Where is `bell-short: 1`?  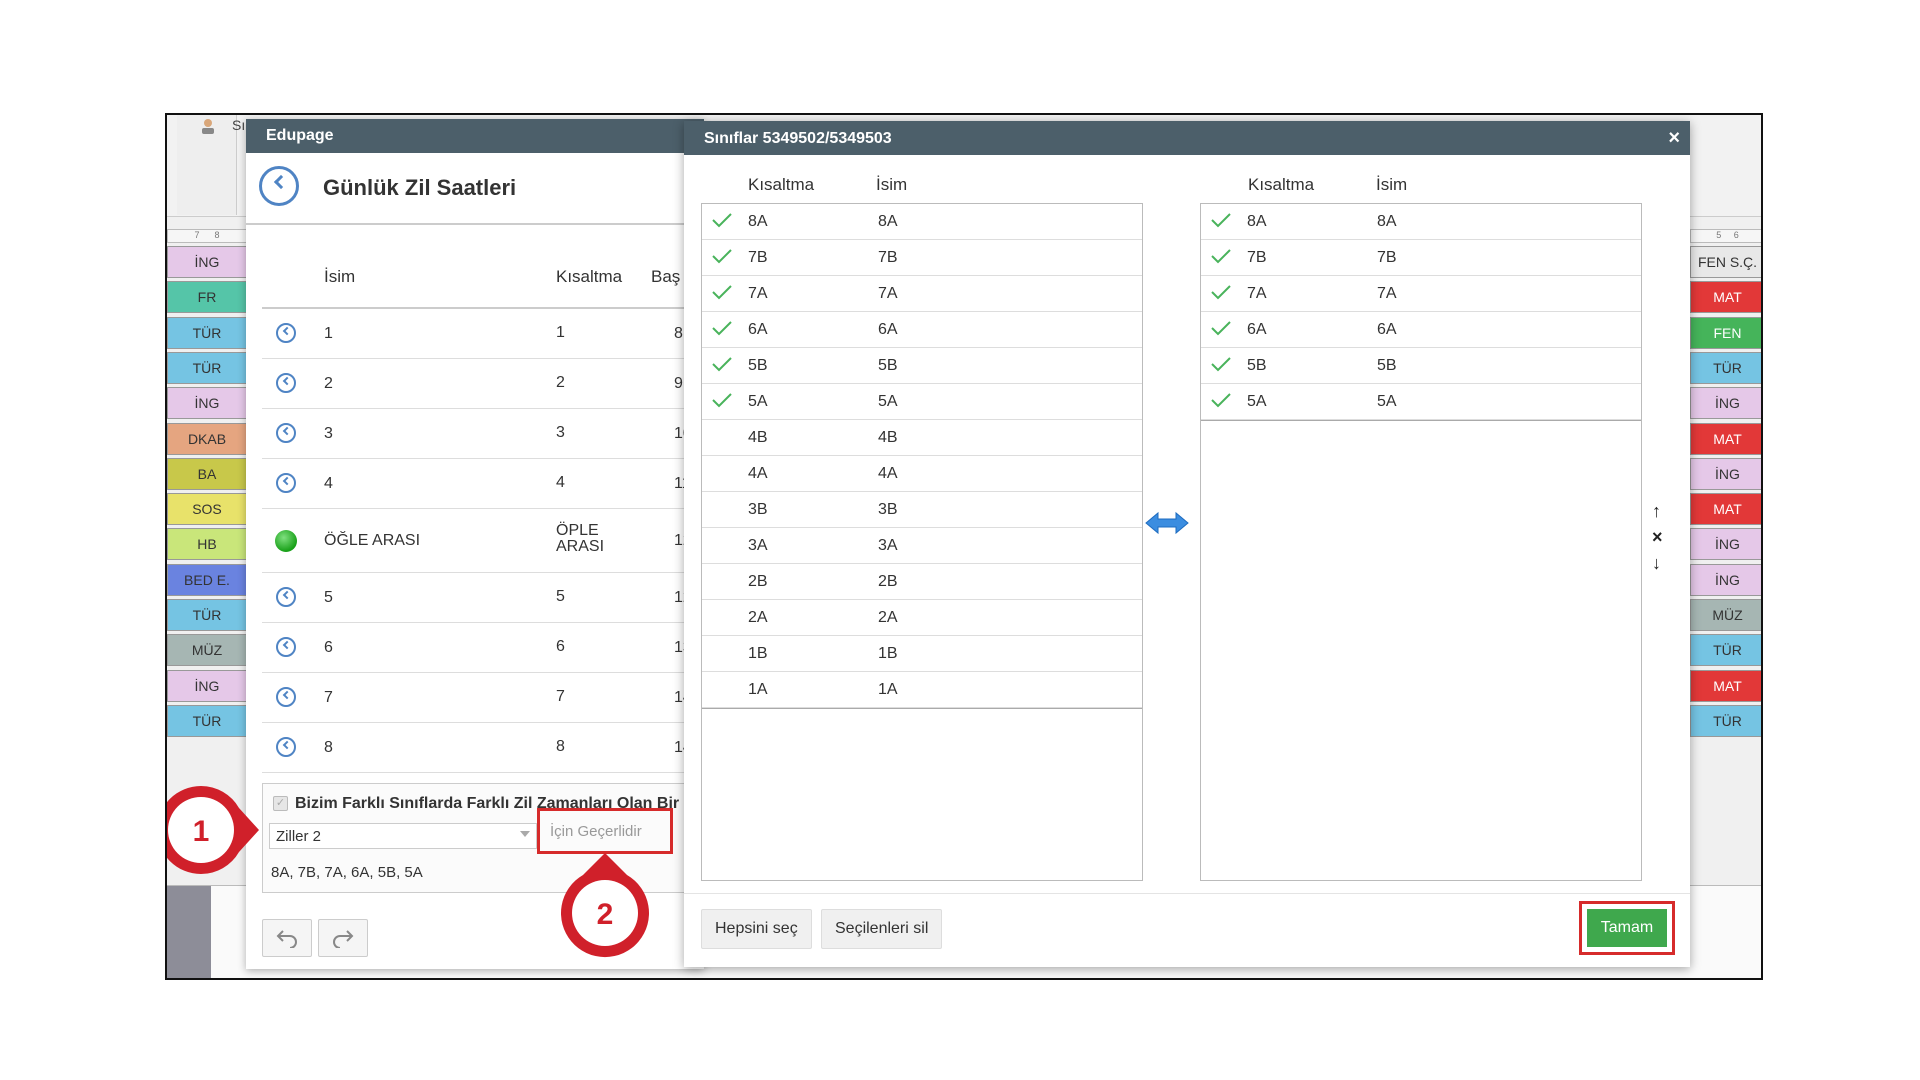 bell-short: 1 is located at coordinates (560, 332).